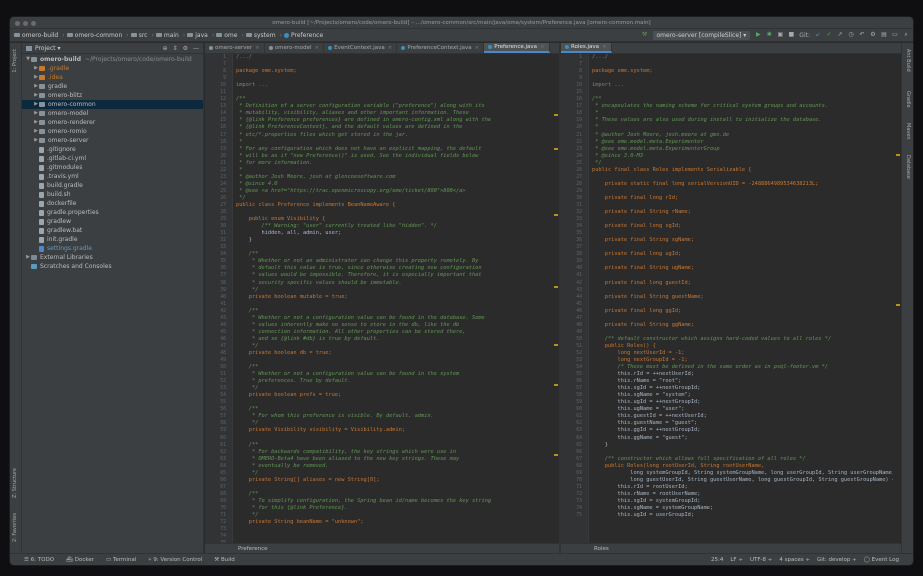 The width and height of the screenshot is (923, 576). What do you see at coordinates (742, 487) in the screenshot?
I see `code-line: this.rId = rootUserId;` at bounding box center [742, 487].